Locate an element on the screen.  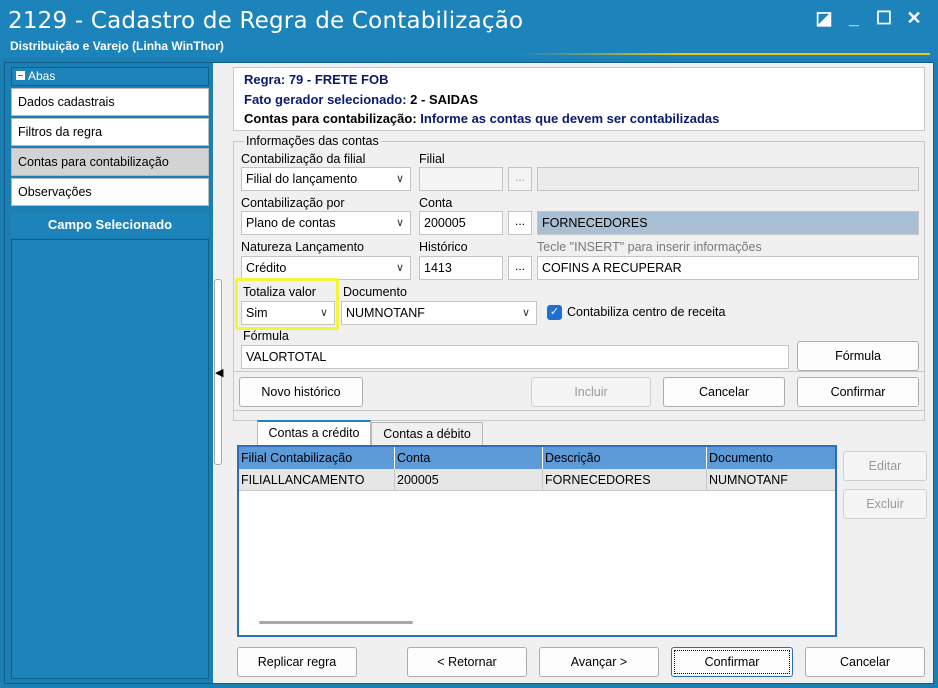
historico-description: COFINS A RECUPERAR is located at coordinates (728, 268).